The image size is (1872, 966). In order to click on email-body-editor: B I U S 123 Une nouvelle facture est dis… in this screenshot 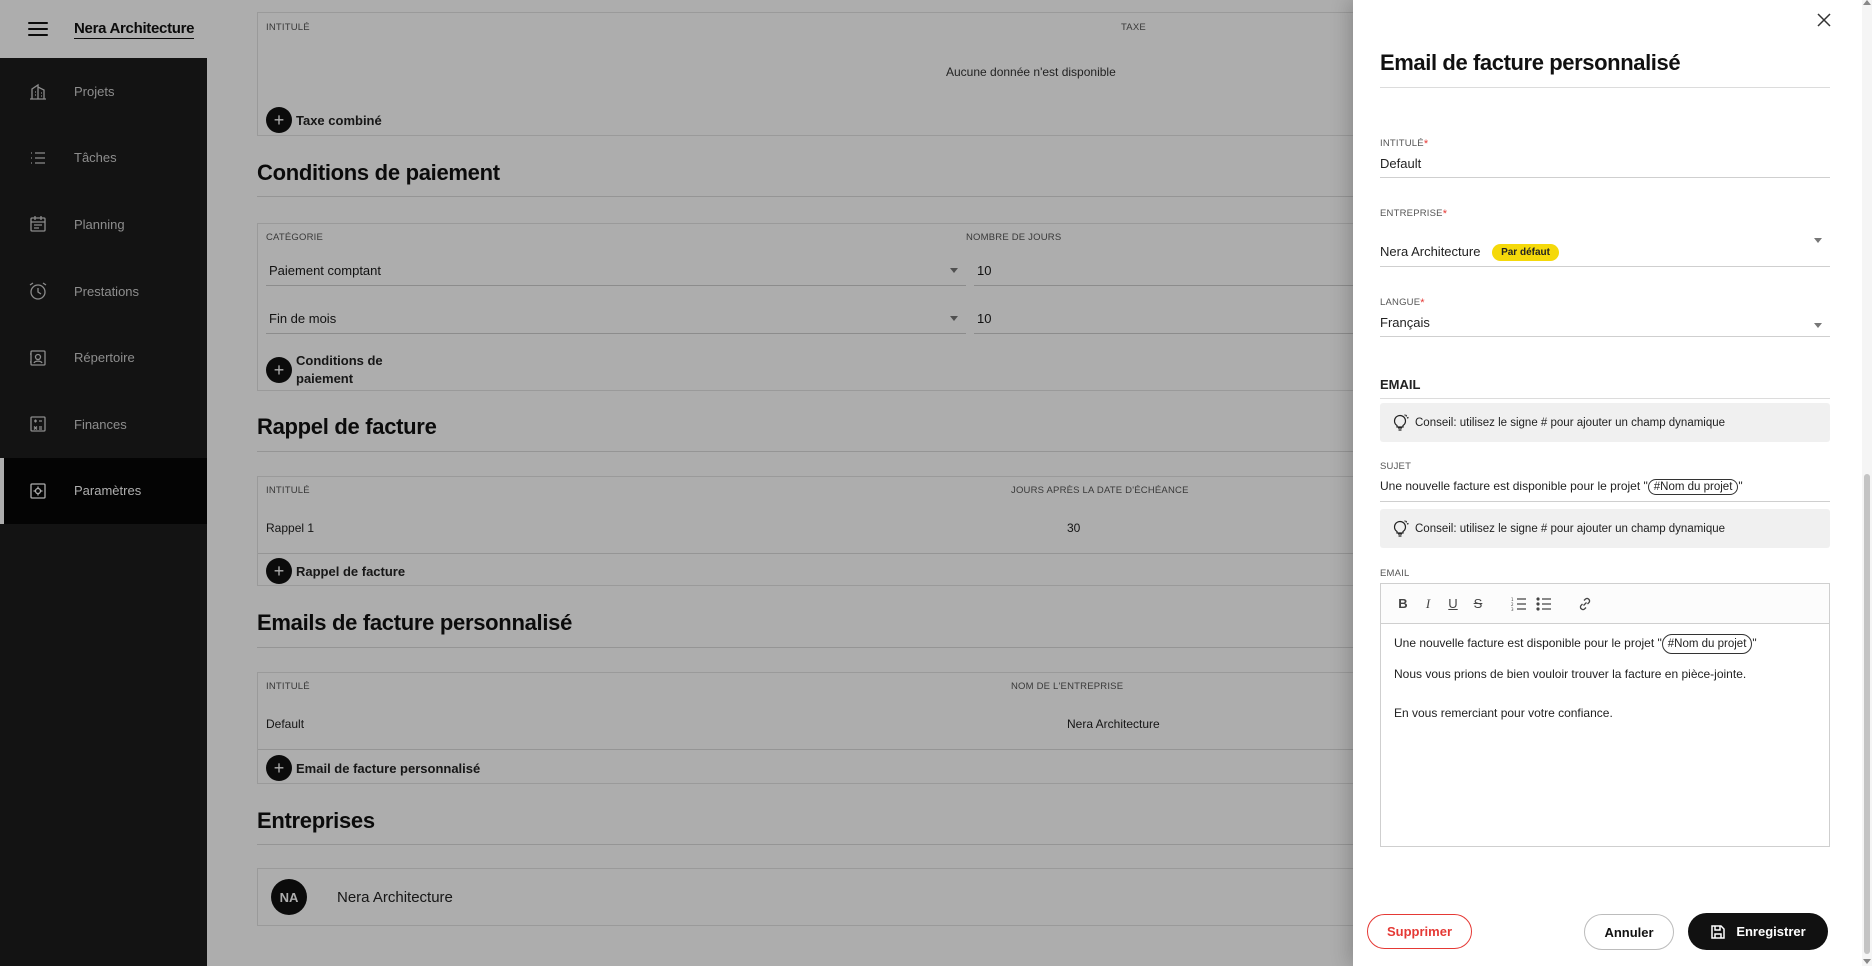, I will do `click(1605, 715)`.